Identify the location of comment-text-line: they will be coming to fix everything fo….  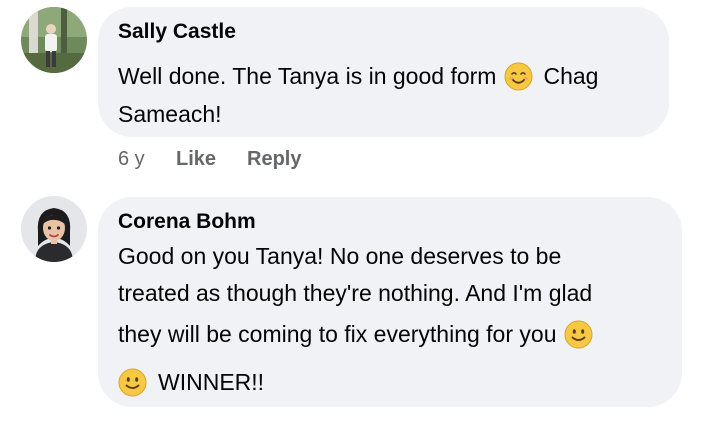
(355, 334).